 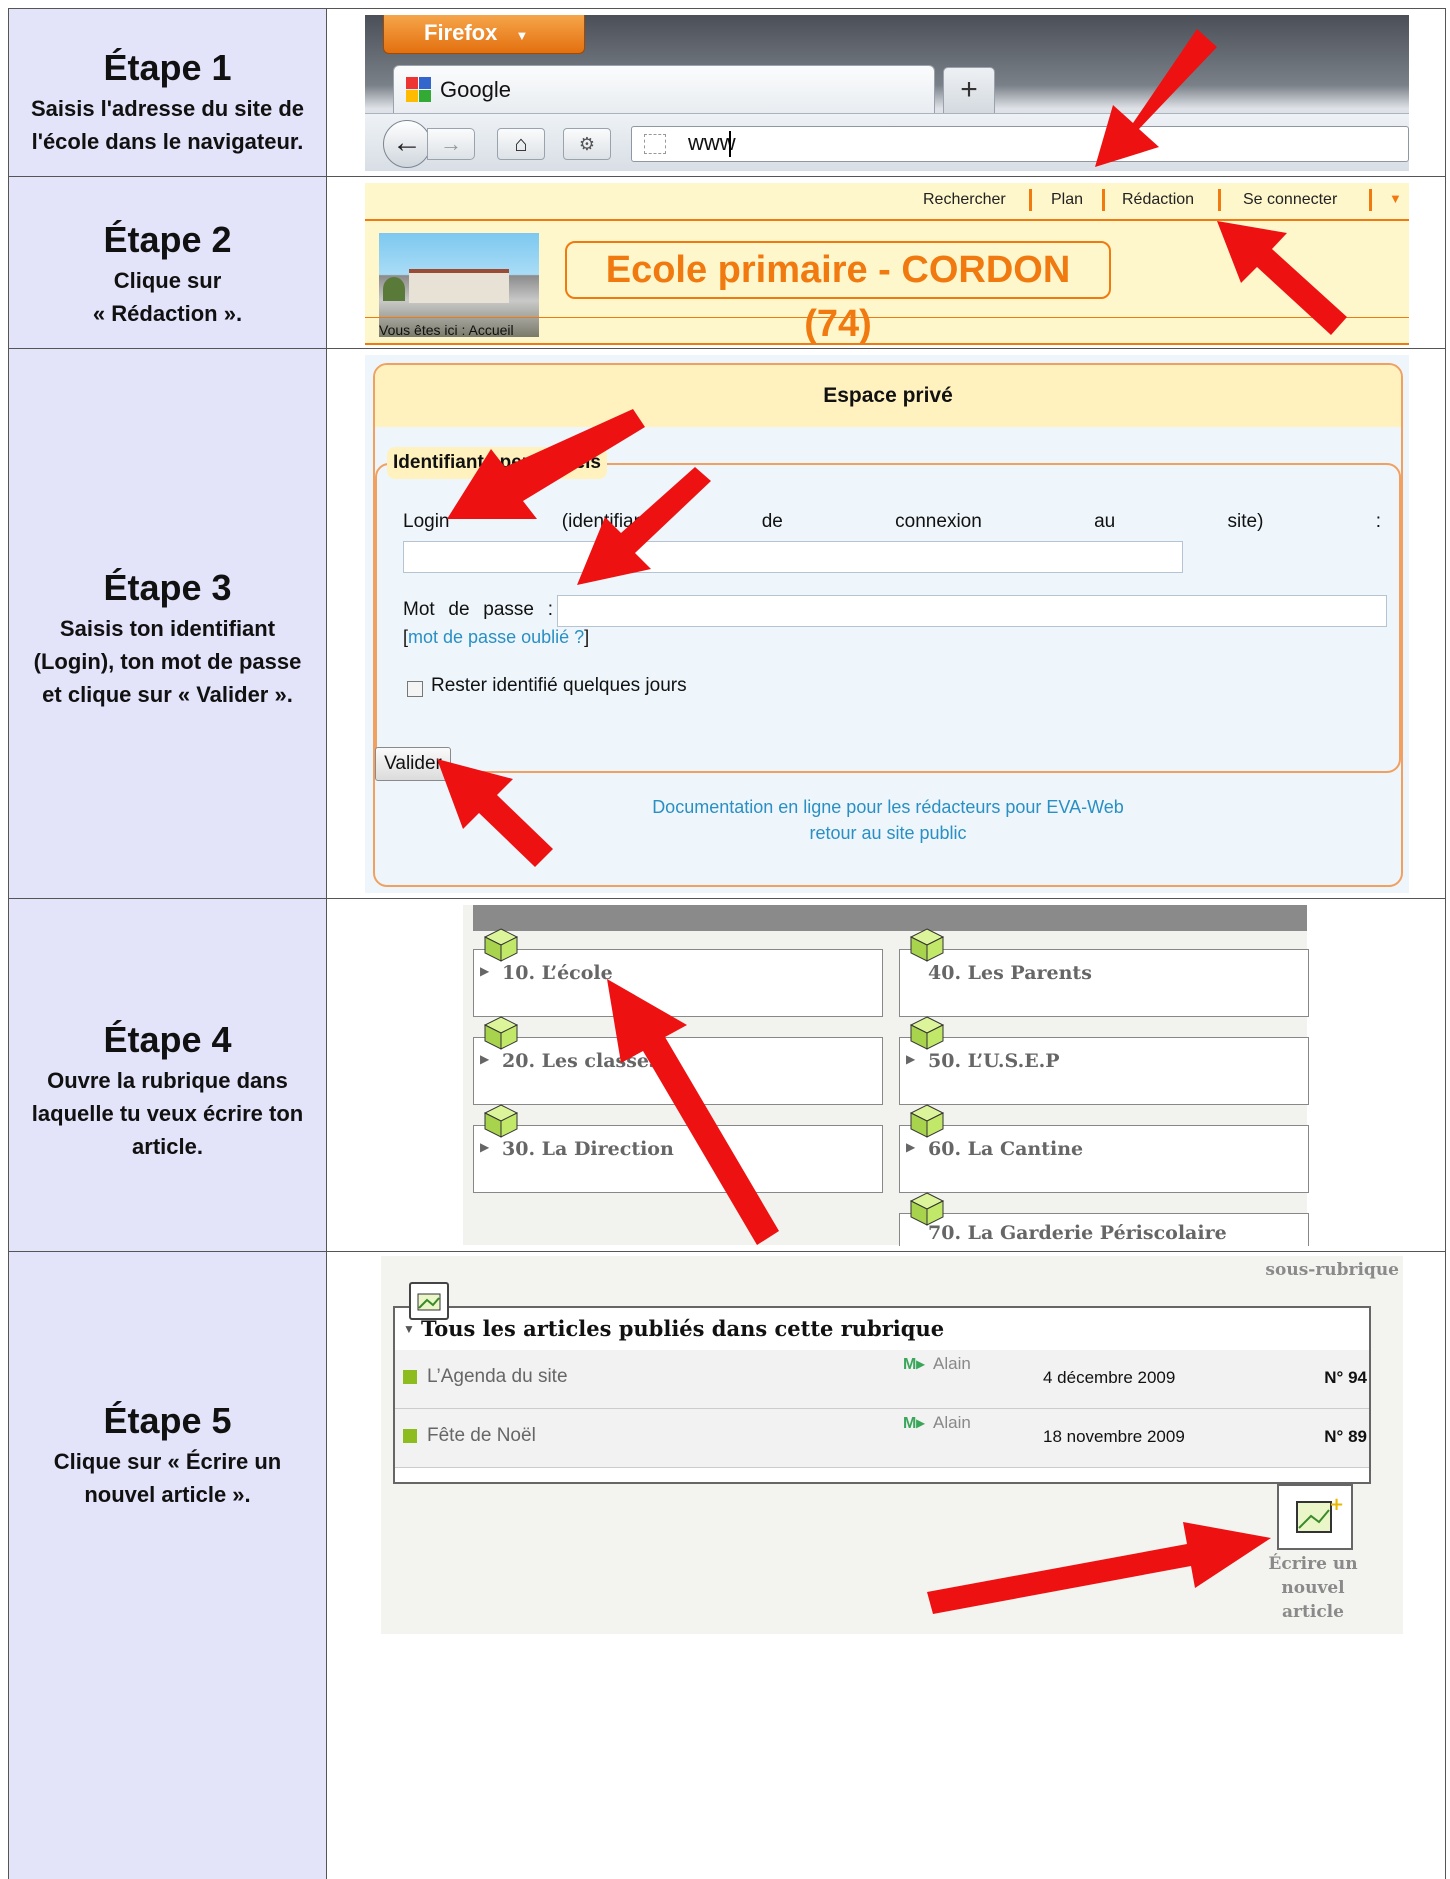 I want to click on step-2-label-cell: Étape 2 Clique sur « Rédaction »., so click(x=168, y=262).